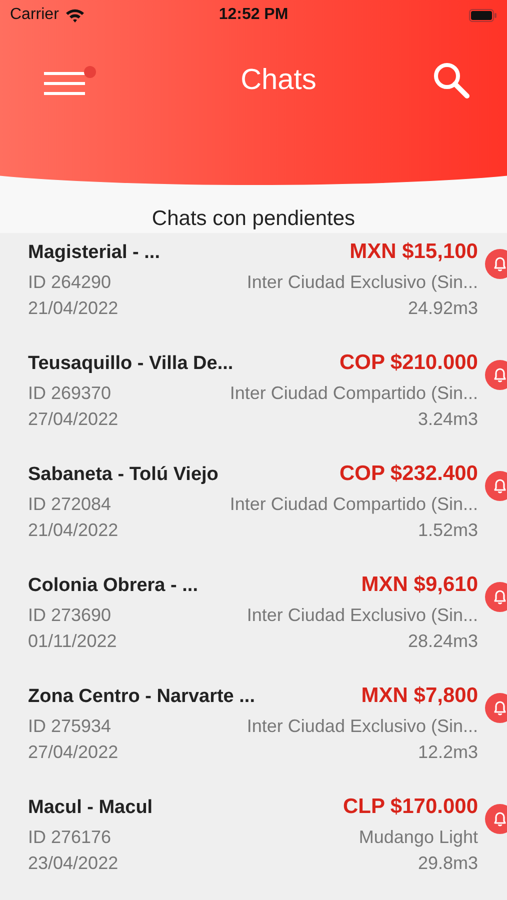 This screenshot has height=900, width=507. I want to click on chat-volume: 12.2m3, so click(448, 752).